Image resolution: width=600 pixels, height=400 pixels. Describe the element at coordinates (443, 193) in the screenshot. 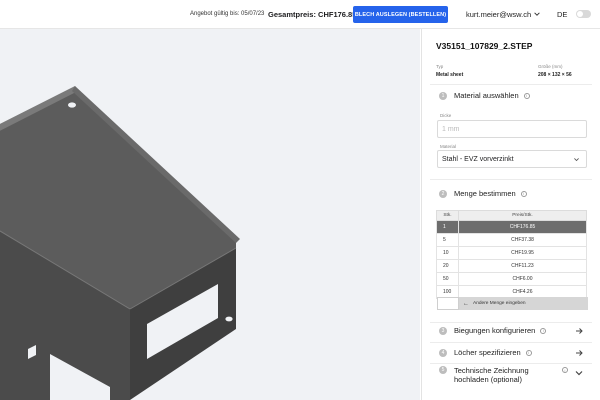

I see `step-number: 2` at that location.